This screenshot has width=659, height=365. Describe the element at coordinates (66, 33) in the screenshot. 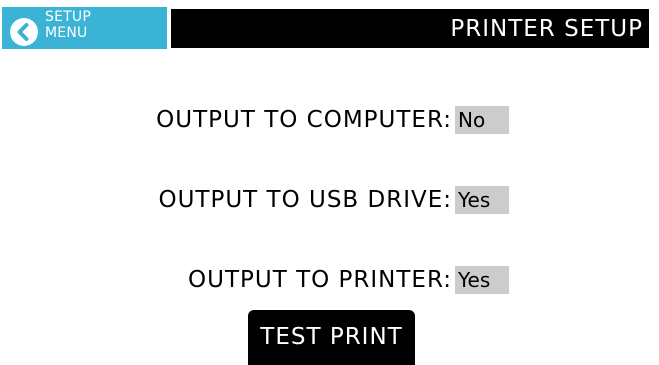

I see `back-button-label-line2: MENU` at that location.